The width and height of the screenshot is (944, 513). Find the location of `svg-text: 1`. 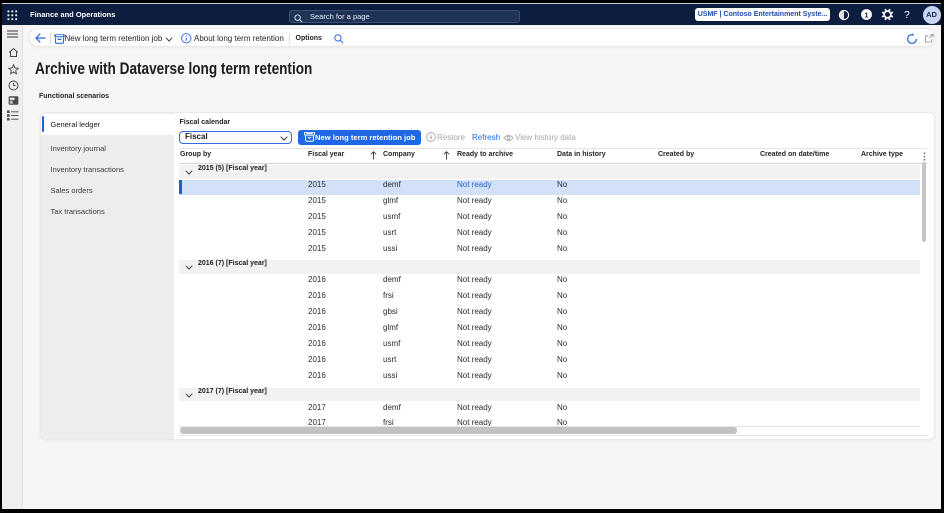

svg-text: 1 is located at coordinates (866, 14).